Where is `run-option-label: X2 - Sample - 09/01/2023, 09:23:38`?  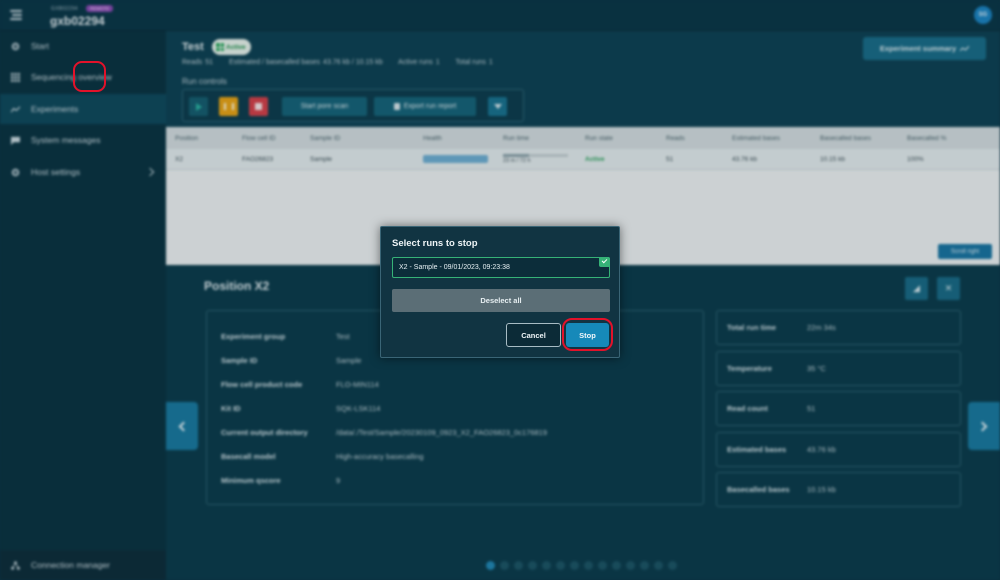 run-option-label: X2 - Sample - 09/01/2023, 09:23:38 is located at coordinates (454, 267).